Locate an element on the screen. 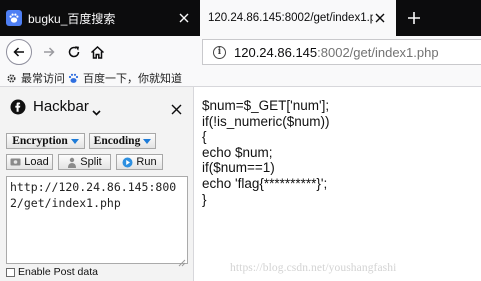 This screenshot has width=481, height=281. run-button: Run is located at coordinates (139, 162).